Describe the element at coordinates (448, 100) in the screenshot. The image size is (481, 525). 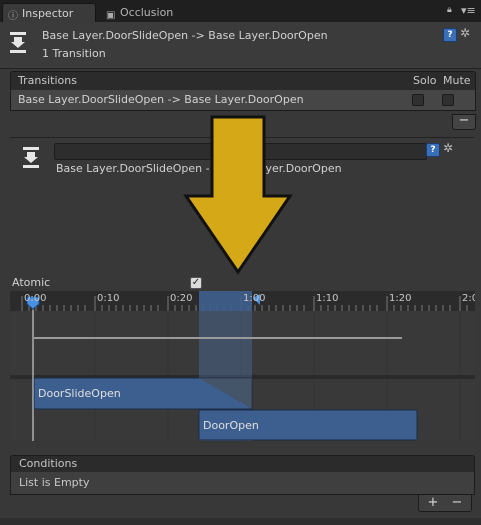
I see `mute-checkbox` at that location.